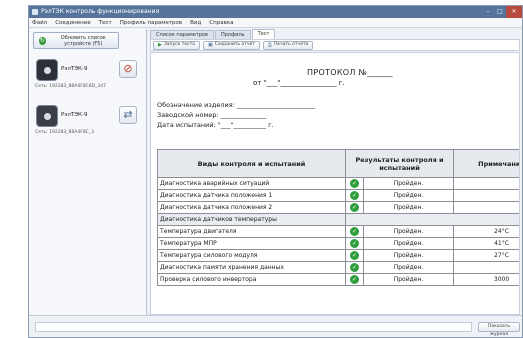  I want to click on menu-file: Файл, so click(39, 23).